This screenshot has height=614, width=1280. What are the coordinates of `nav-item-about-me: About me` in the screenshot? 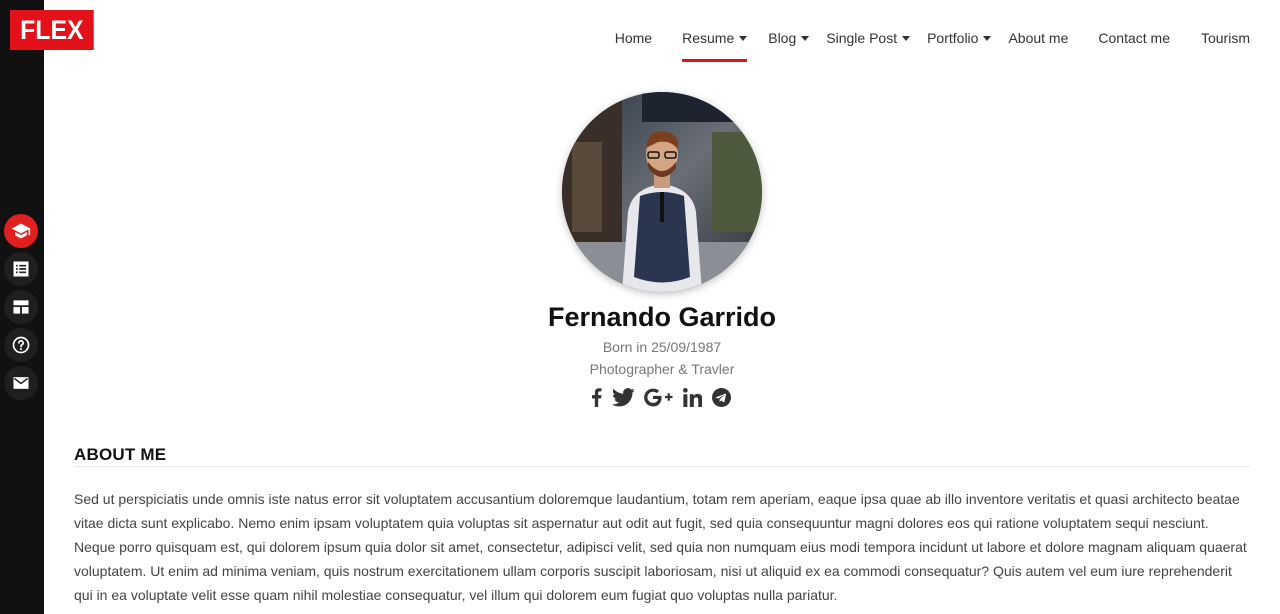 It's located at (1038, 31).